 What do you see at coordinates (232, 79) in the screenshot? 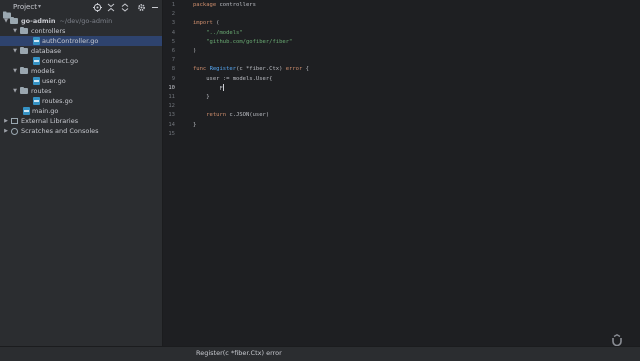
I see `code-line: user := models.User{` at bounding box center [232, 79].